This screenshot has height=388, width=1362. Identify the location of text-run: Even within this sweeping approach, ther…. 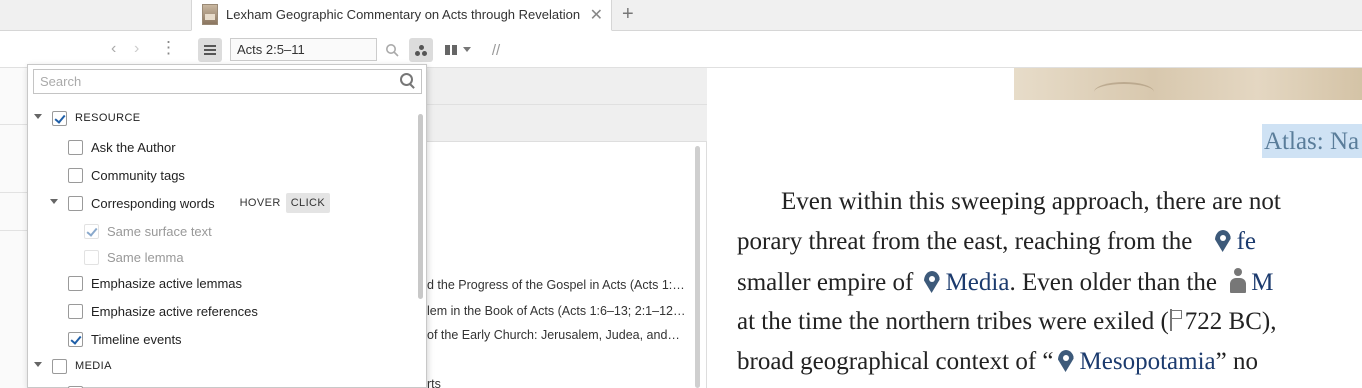
(1031, 201).